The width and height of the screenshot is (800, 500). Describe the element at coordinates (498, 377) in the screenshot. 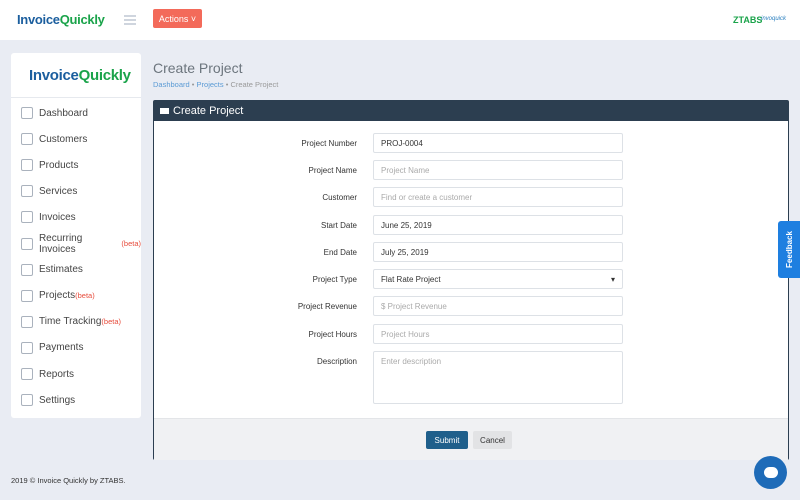

I see `description-textarea: Enter description` at that location.